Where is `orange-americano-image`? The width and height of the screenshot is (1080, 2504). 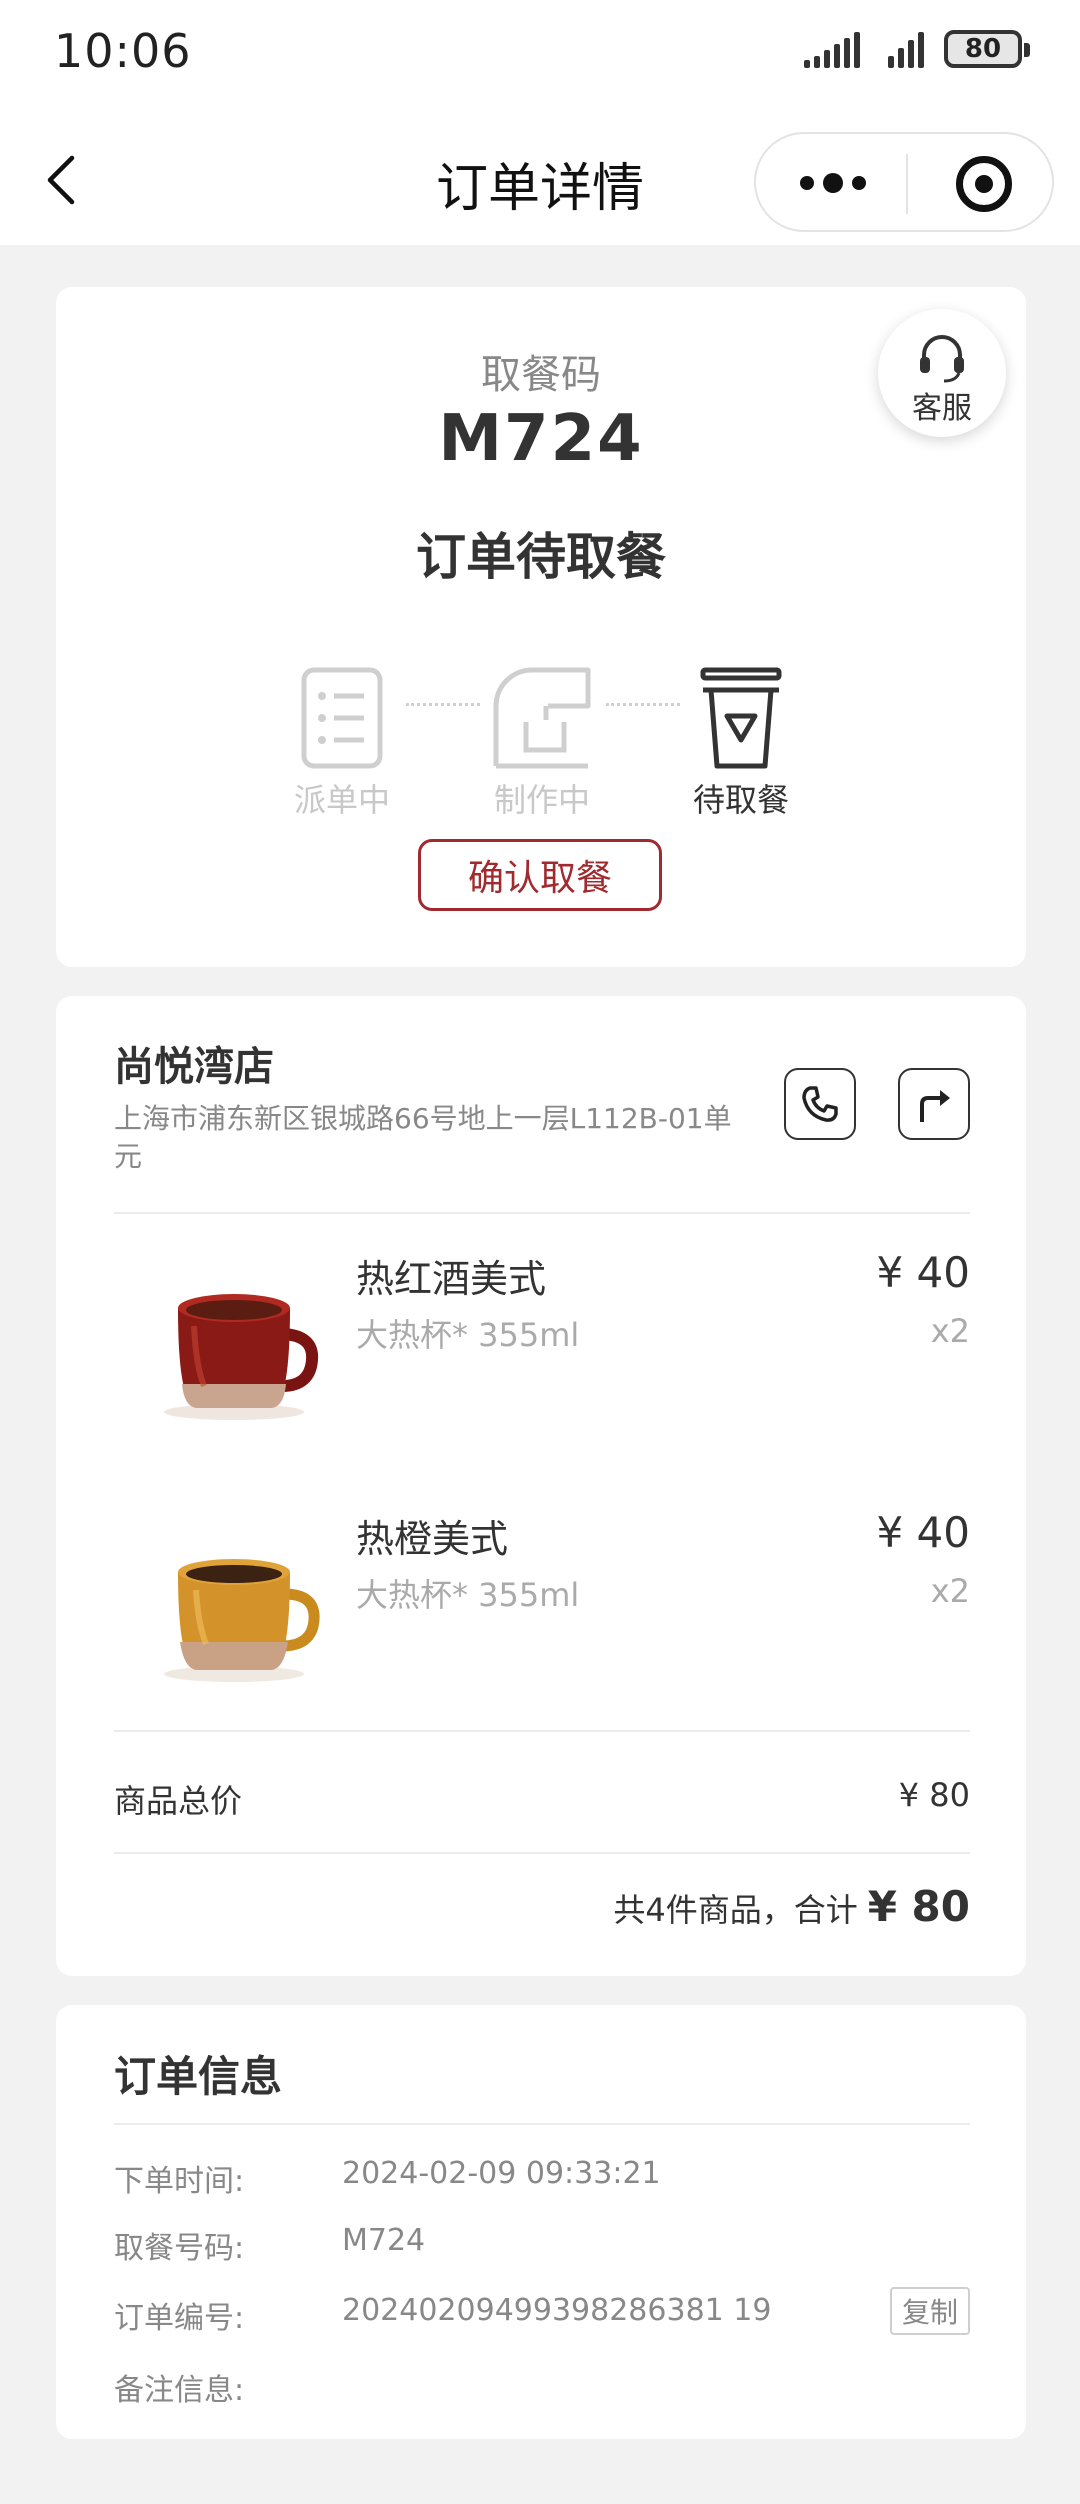
orange-americano-image is located at coordinates (242, 1620).